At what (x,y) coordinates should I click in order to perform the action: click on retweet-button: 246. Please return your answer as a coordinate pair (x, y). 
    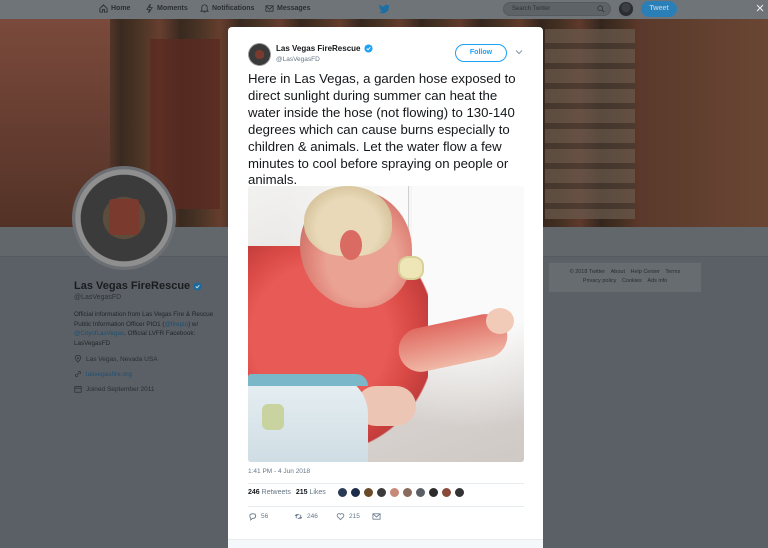
    Looking at the image, I should click on (314, 516).